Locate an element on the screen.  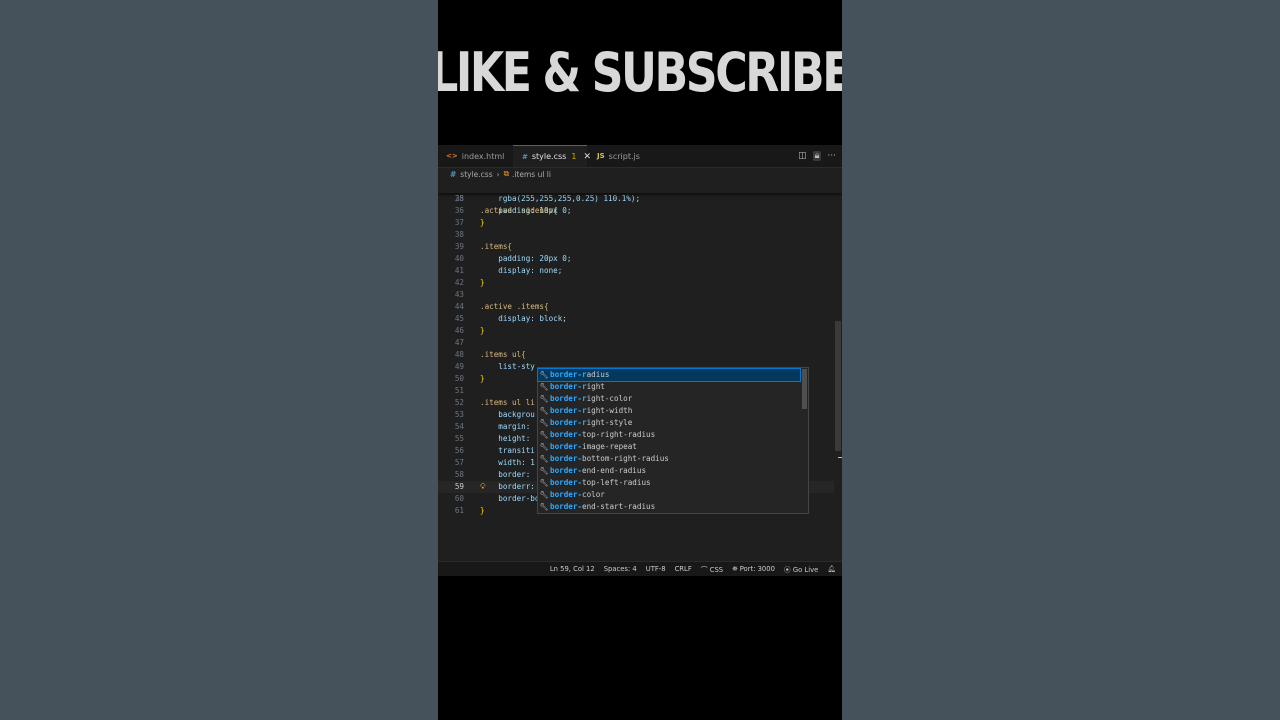
bell-icon: 🔔︎ is located at coordinates (831, 569).